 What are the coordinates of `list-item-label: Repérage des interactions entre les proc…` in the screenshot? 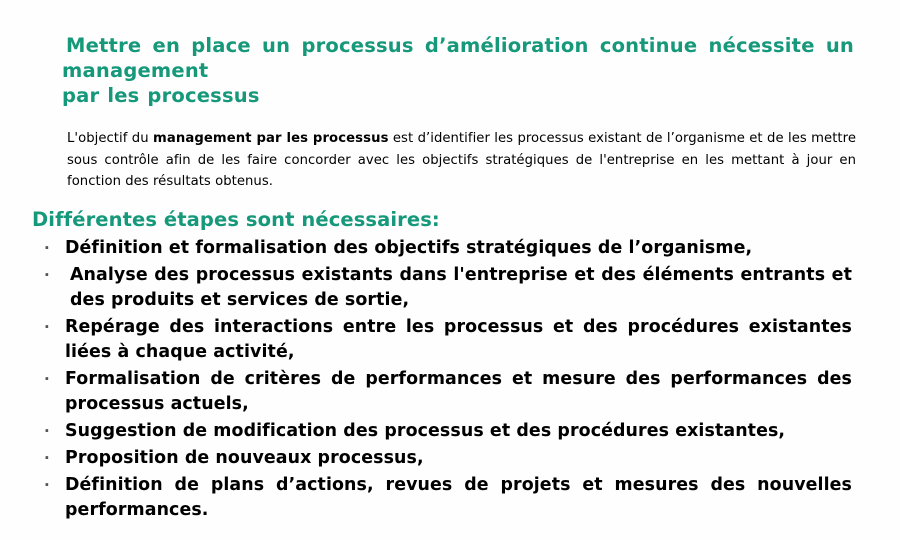 It's located at (458, 339).